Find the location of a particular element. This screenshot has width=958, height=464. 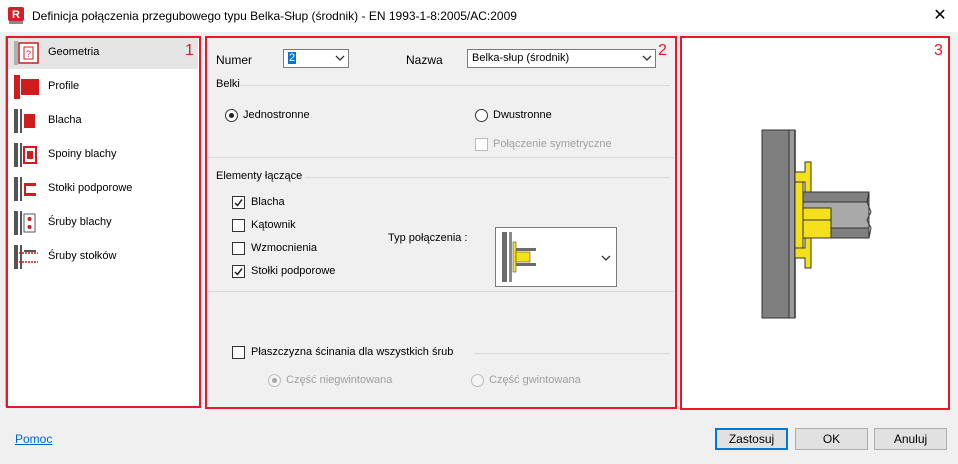

stolki-label: Stołki podporowe is located at coordinates (293, 271).